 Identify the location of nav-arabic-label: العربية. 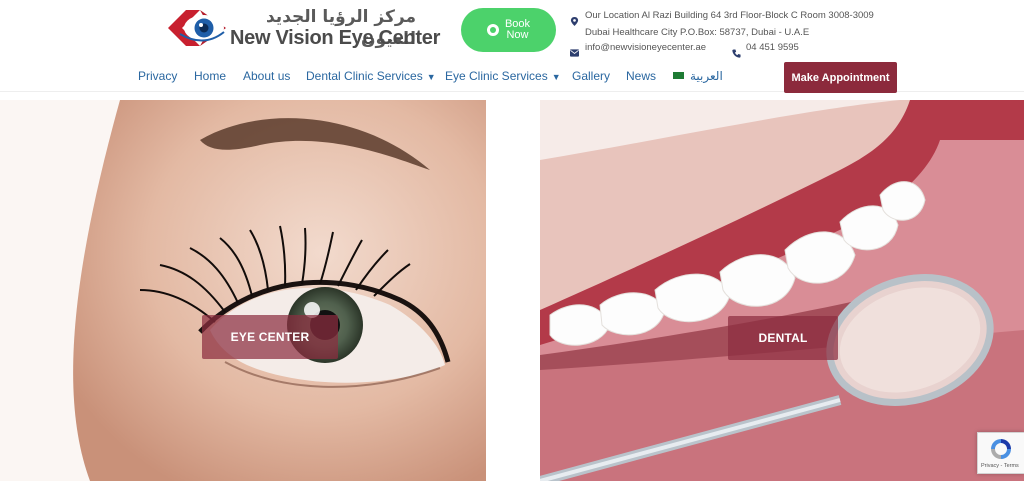
(706, 76).